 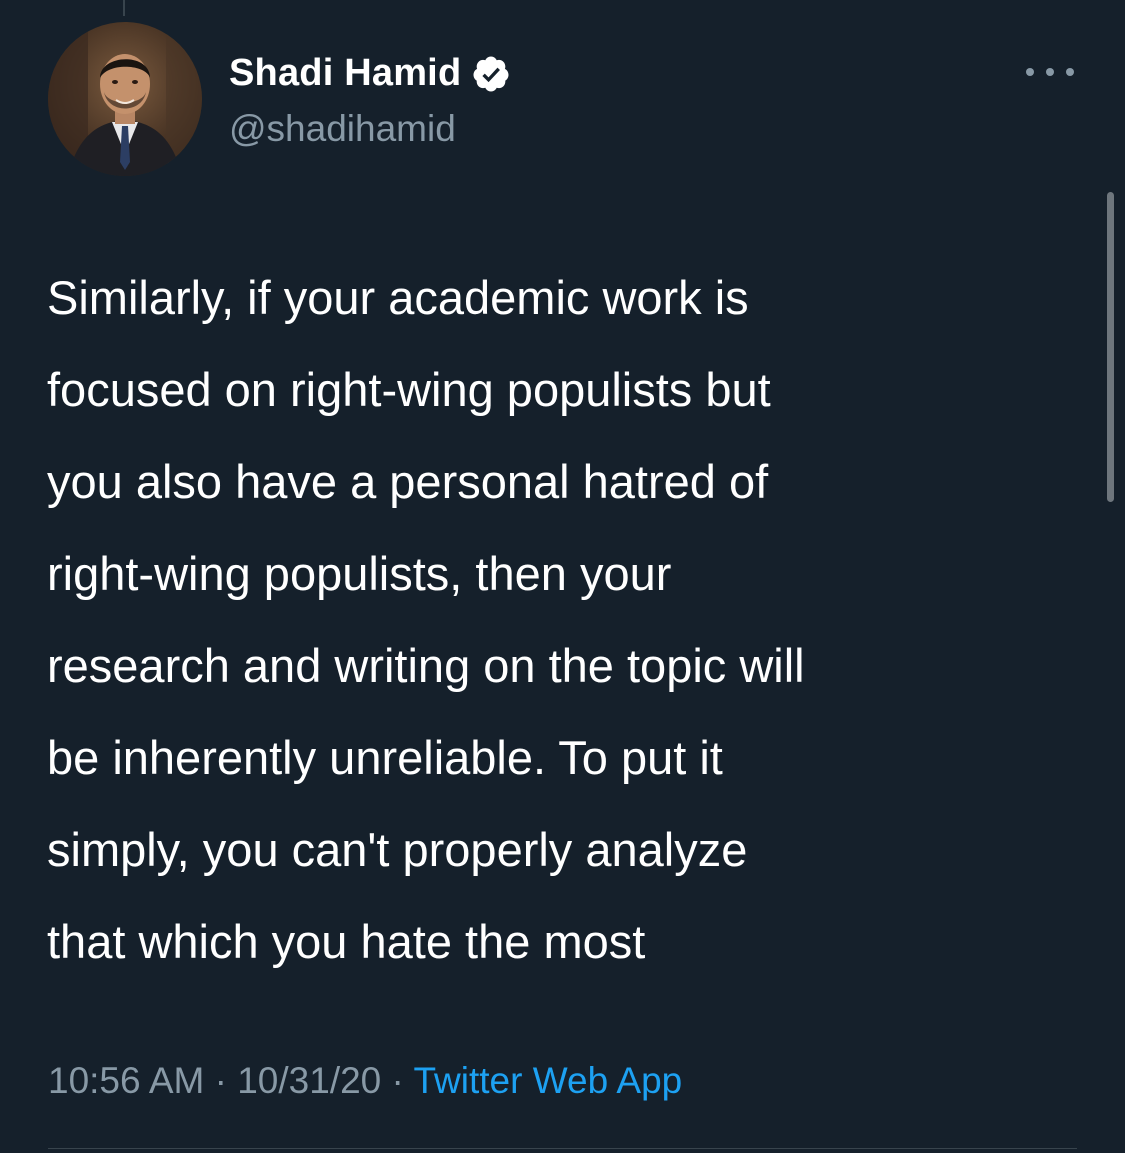 I want to click on tweet-text-line: be inherently unreliable. To put it, so click(x=385, y=757).